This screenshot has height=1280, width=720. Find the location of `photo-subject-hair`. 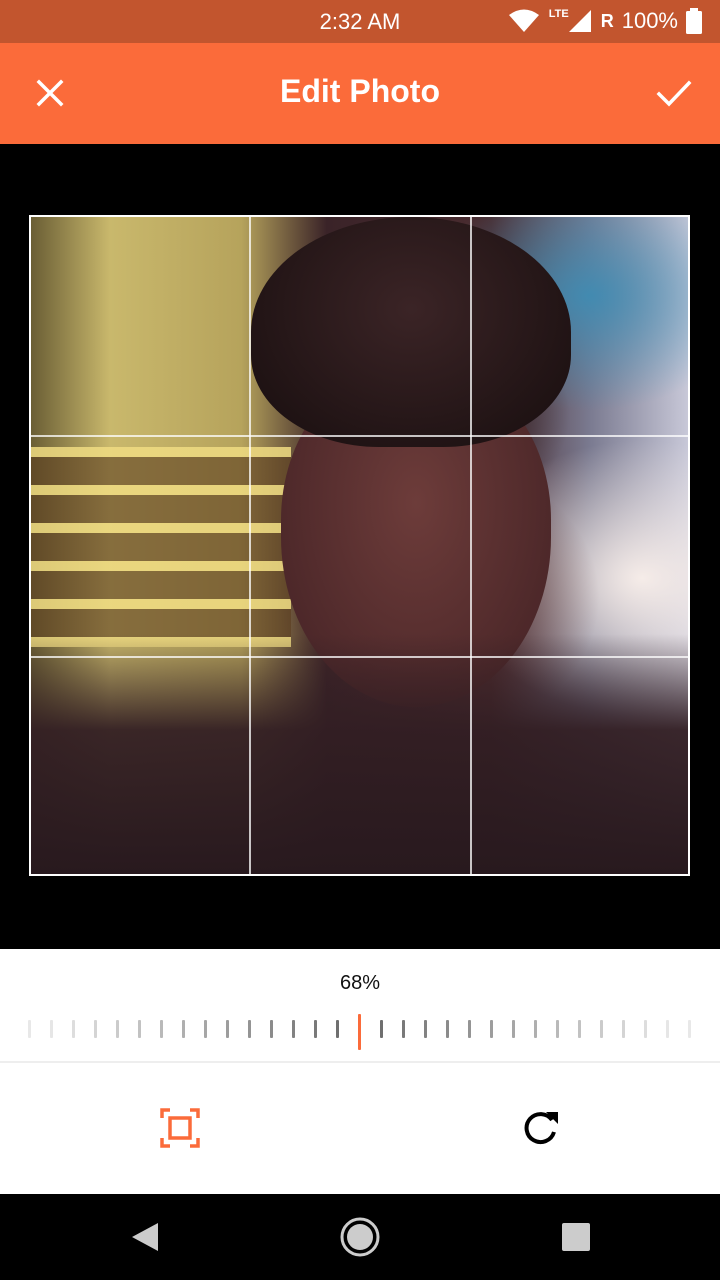

photo-subject-hair is located at coordinates (411, 332).